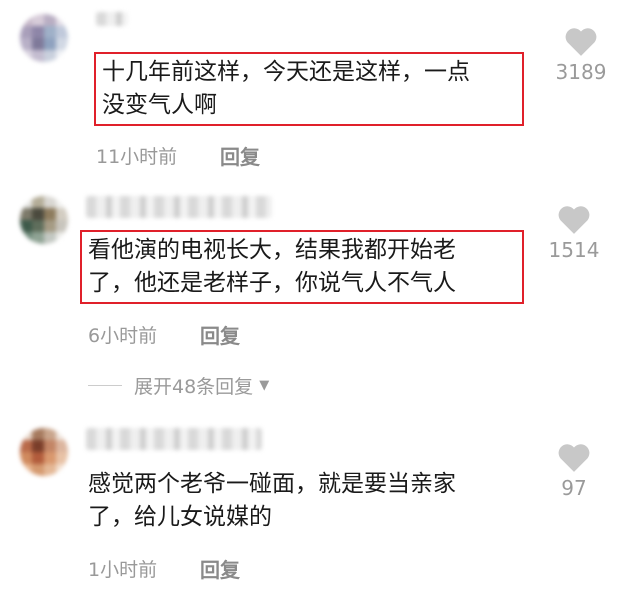 This screenshot has width=640, height=596. What do you see at coordinates (272, 250) in the screenshot?
I see `comment-text-line: 看他演的电视长大，结果我都开始老` at bounding box center [272, 250].